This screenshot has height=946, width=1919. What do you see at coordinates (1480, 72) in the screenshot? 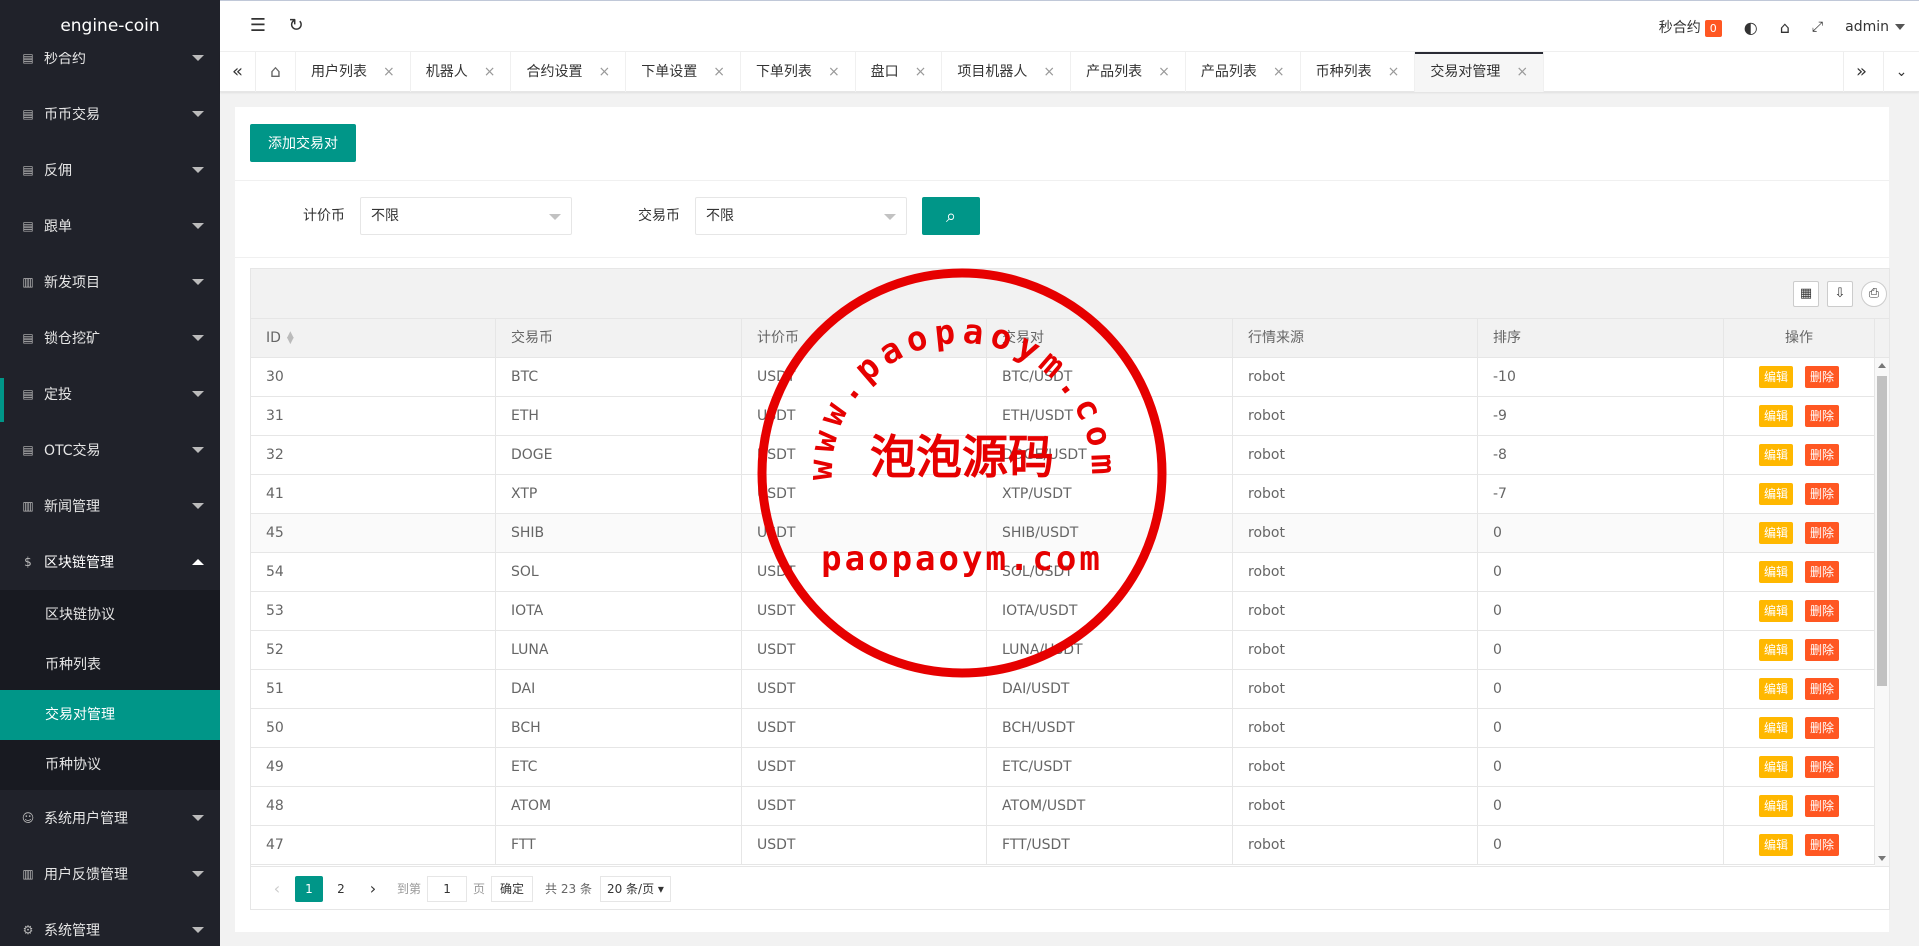
I see `tab: 交易对管理 ×` at bounding box center [1480, 72].